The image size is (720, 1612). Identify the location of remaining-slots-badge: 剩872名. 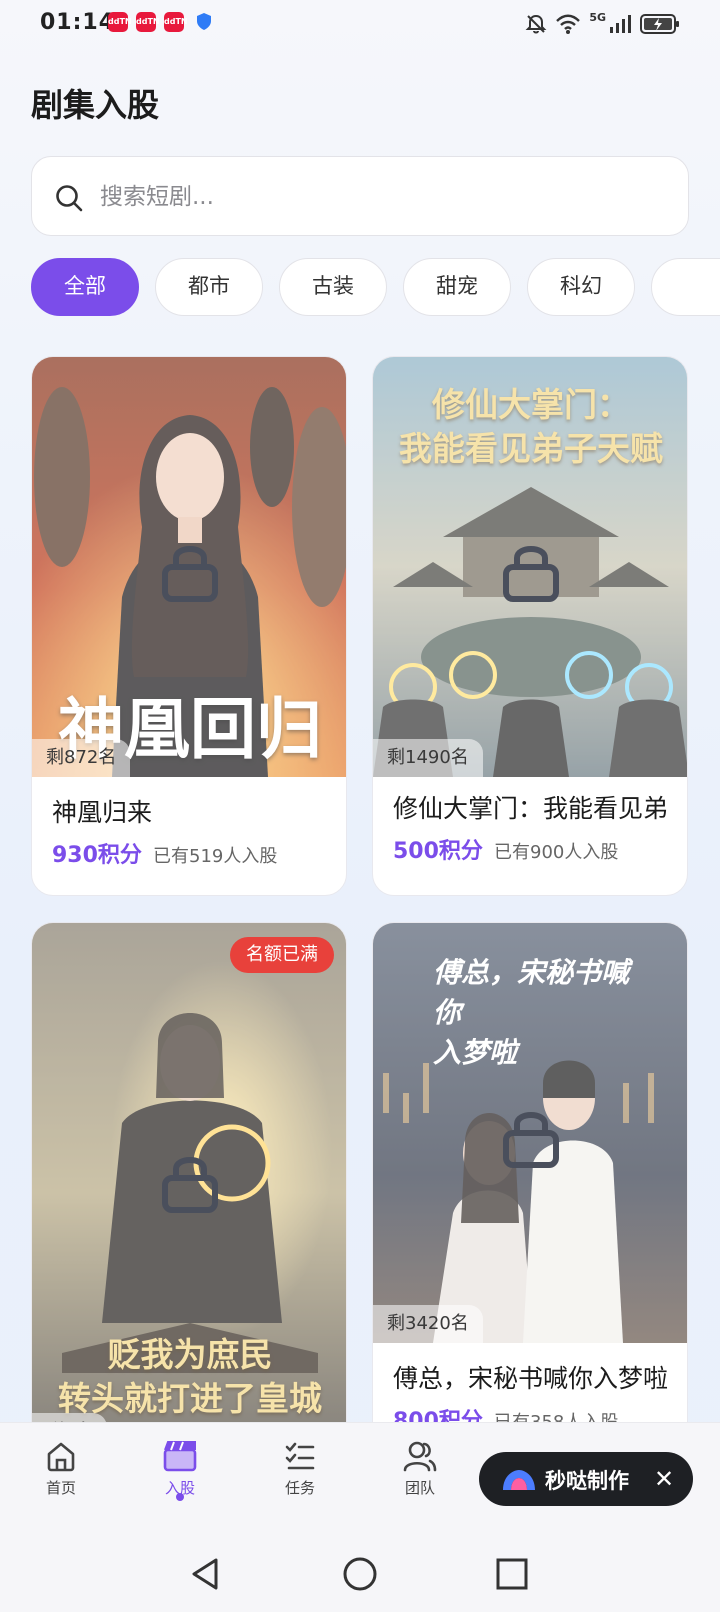
(81, 758).